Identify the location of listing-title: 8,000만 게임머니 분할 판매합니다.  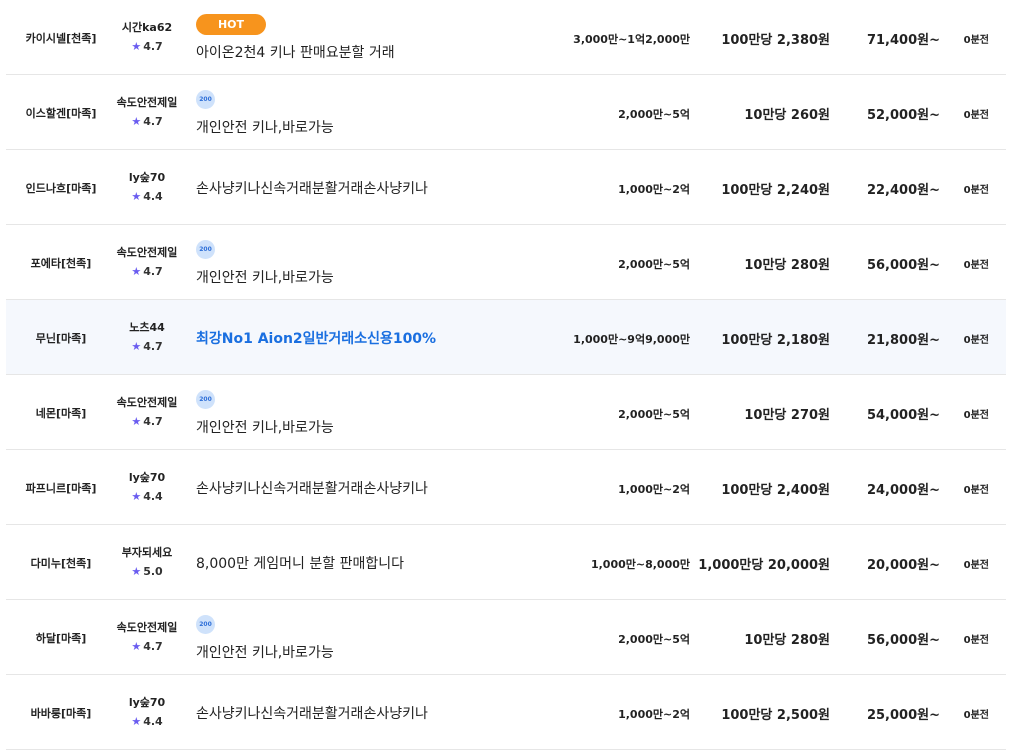
(300, 563).